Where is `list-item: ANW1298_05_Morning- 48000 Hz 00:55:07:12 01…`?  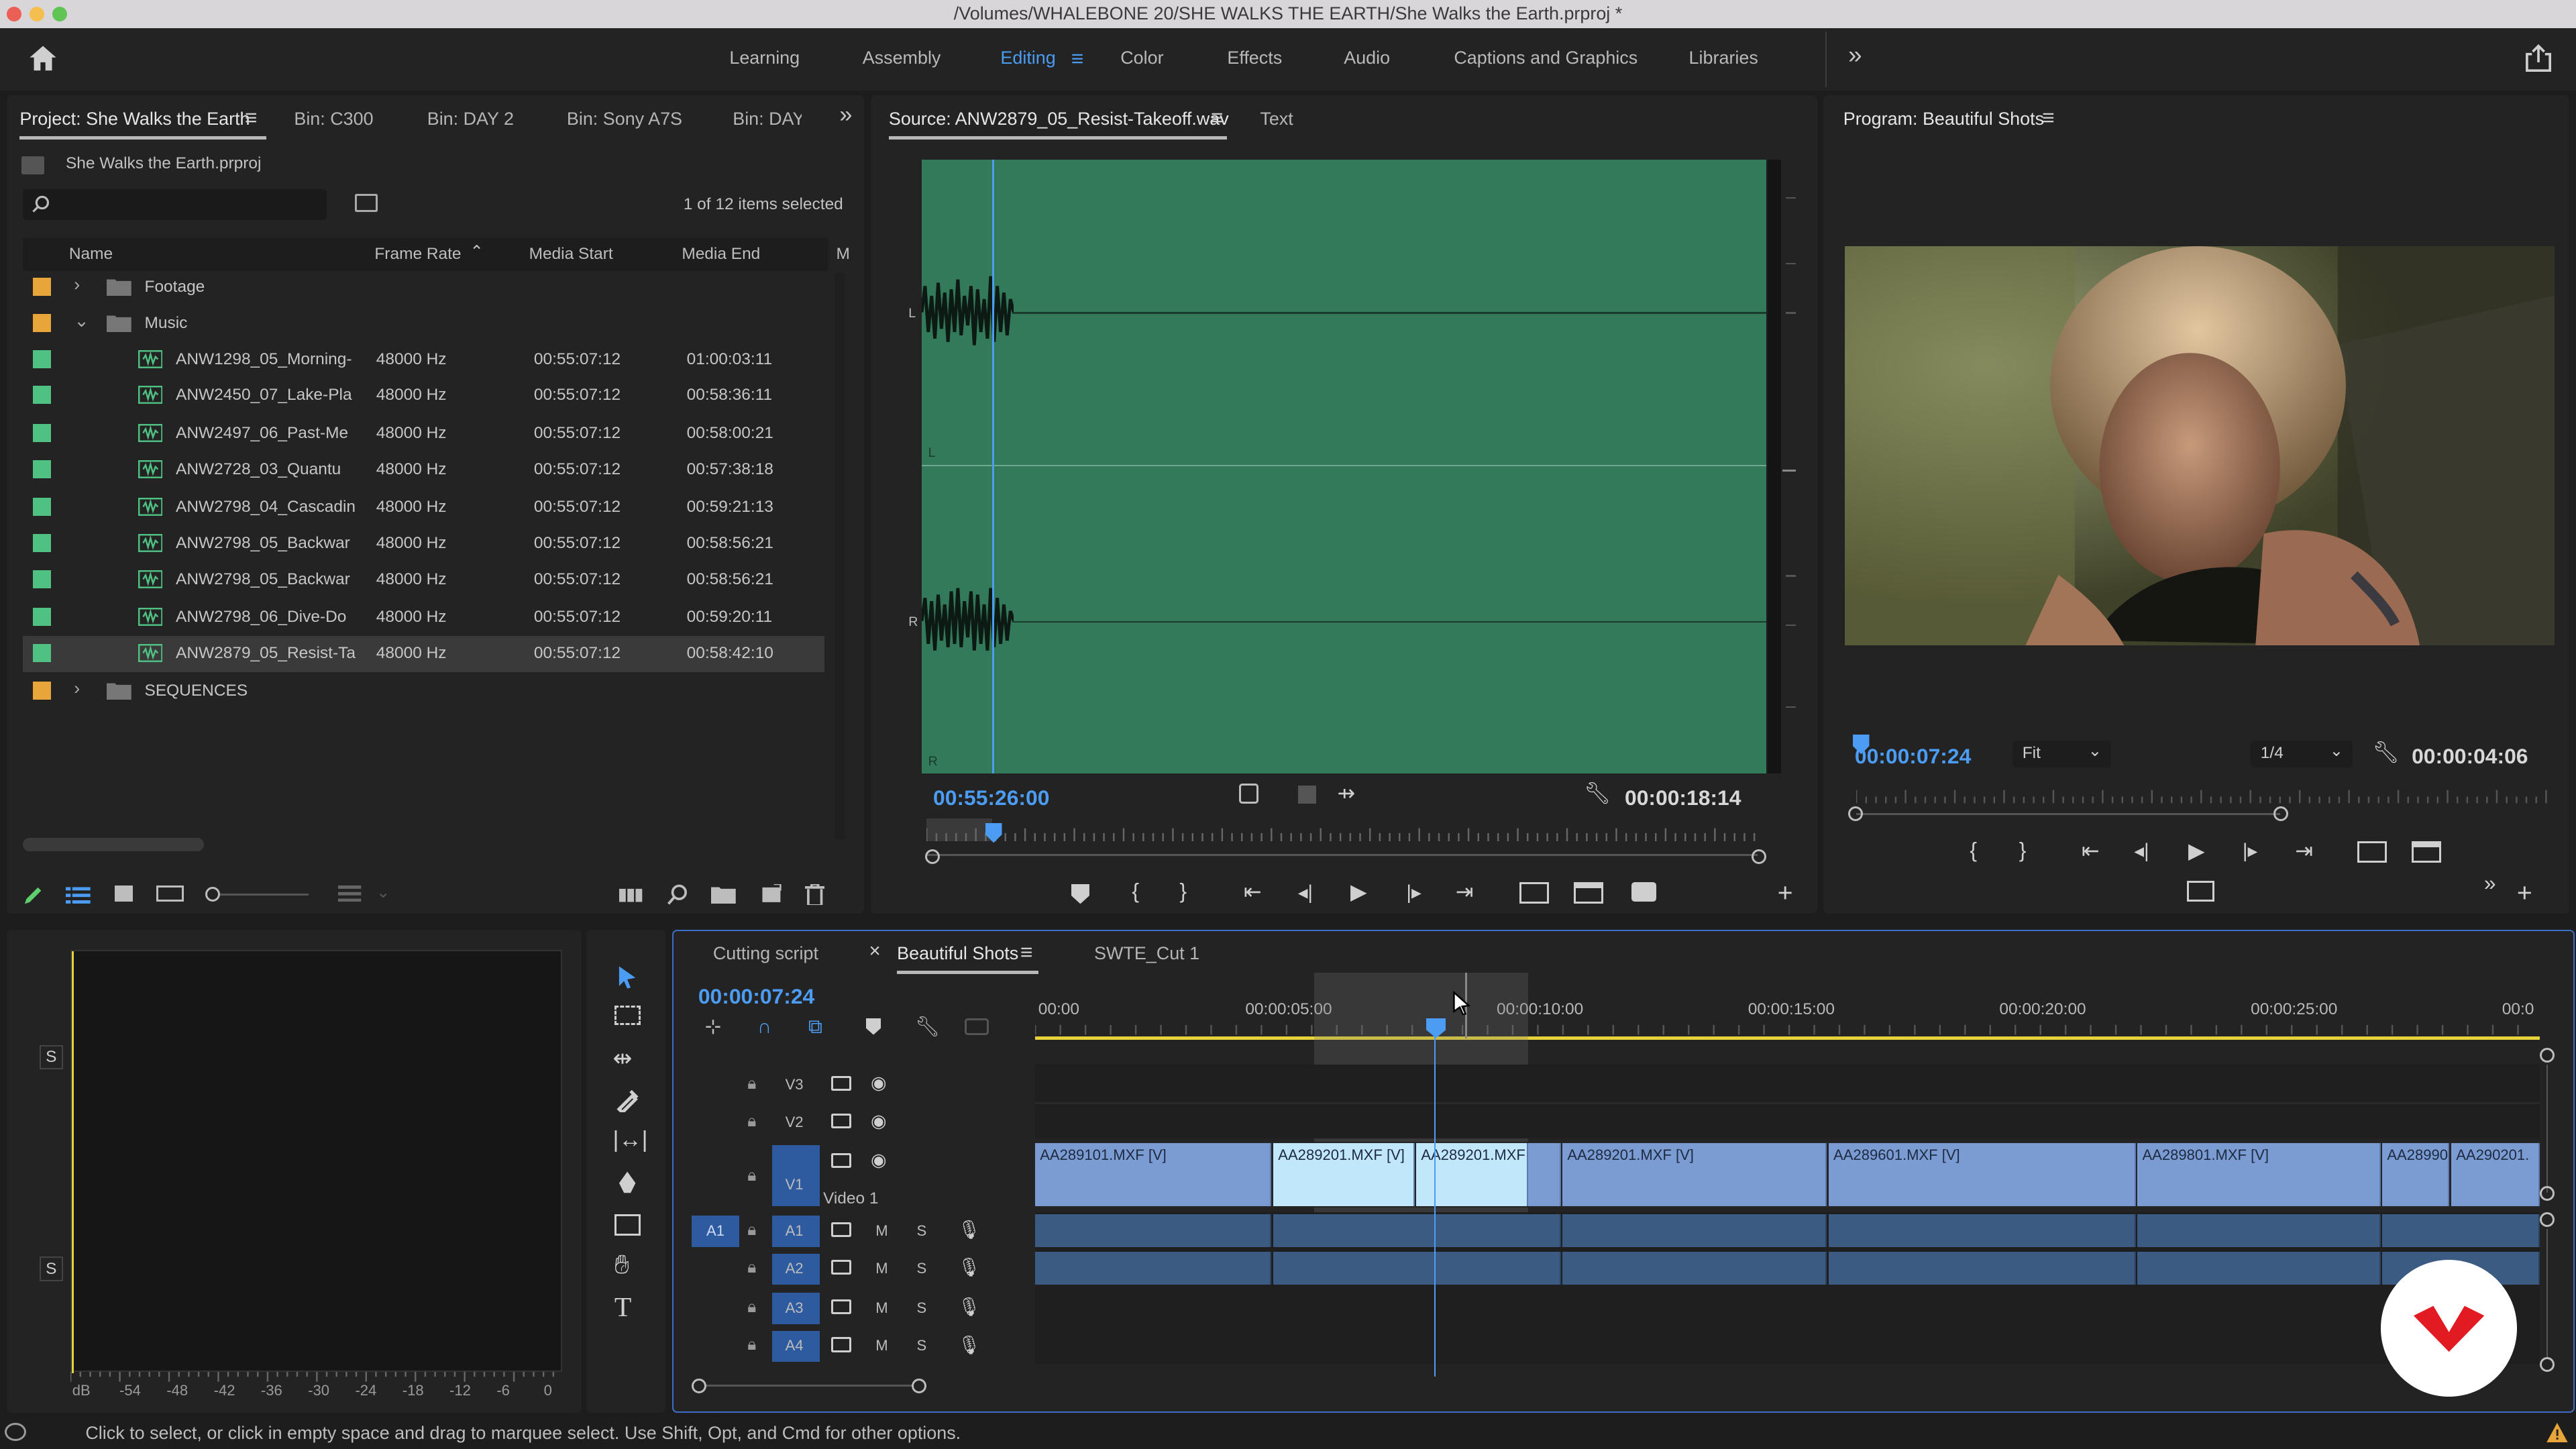 list-item: ANW1298_05_Morning- 48000 Hz 00:55:07:12 01… is located at coordinates (423, 359).